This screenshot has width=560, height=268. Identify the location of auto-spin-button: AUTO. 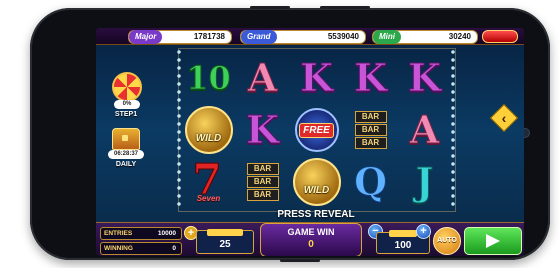
(447, 241).